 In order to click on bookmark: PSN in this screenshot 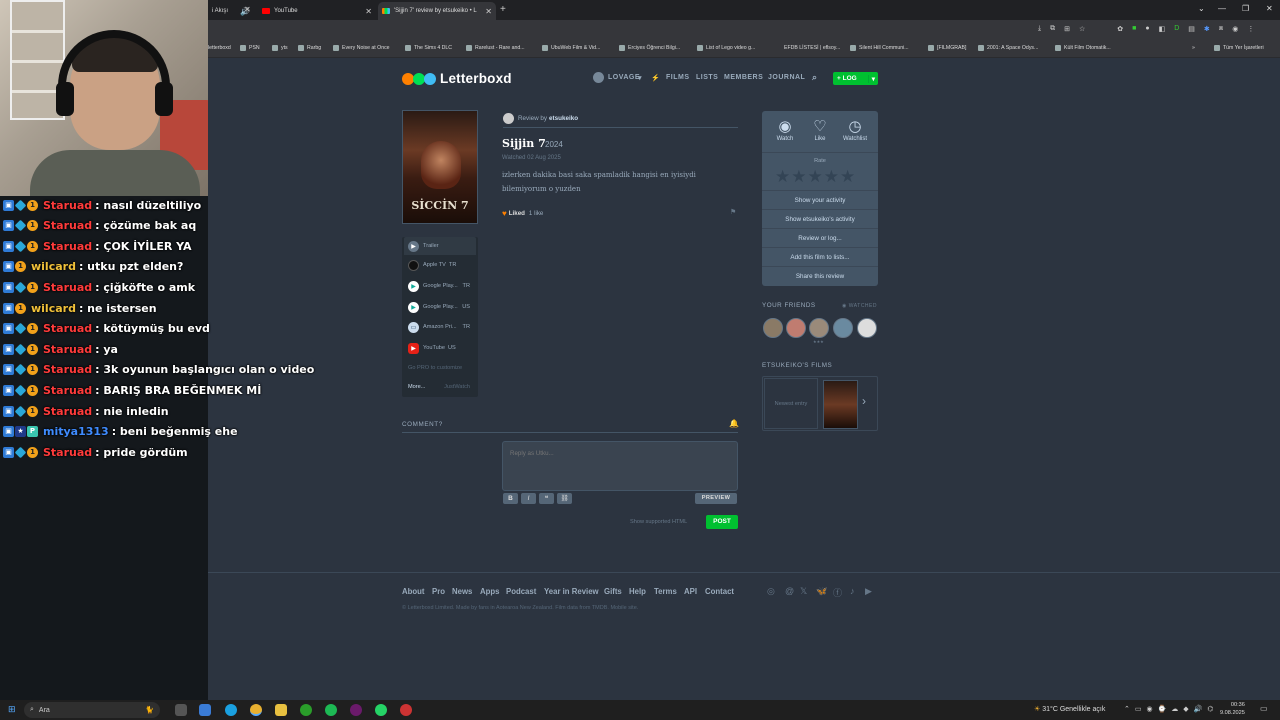, I will do `click(250, 48)`.